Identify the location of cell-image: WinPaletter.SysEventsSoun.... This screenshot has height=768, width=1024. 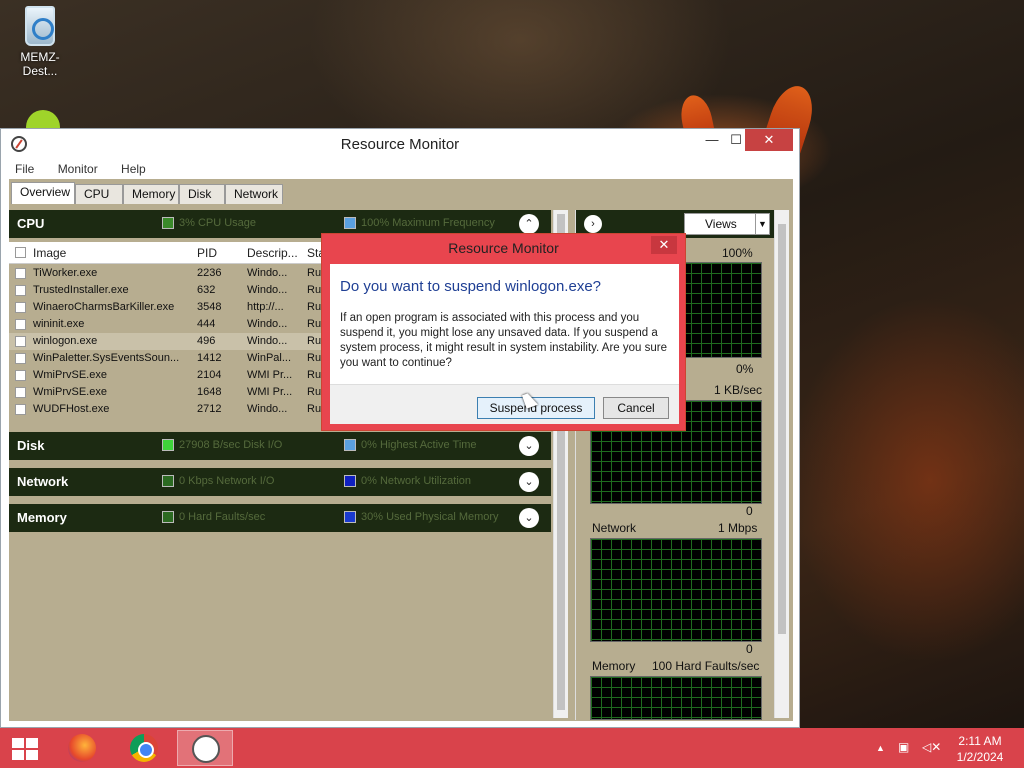
(106, 358).